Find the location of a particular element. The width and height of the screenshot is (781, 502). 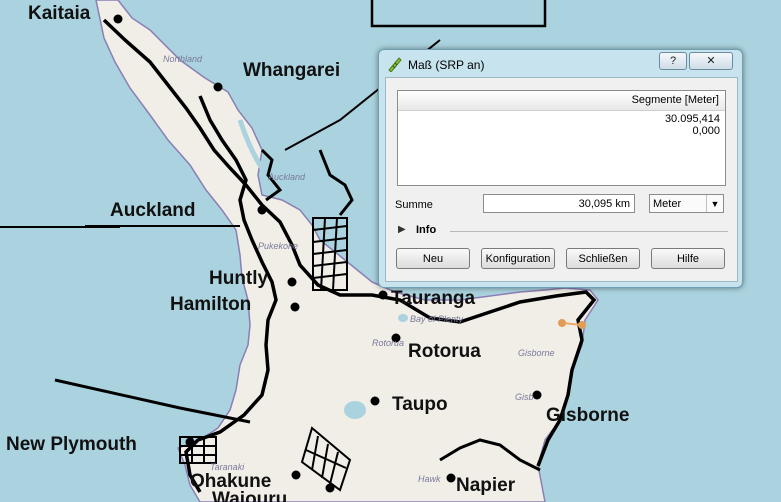

sum-label: Summe is located at coordinates (414, 205).